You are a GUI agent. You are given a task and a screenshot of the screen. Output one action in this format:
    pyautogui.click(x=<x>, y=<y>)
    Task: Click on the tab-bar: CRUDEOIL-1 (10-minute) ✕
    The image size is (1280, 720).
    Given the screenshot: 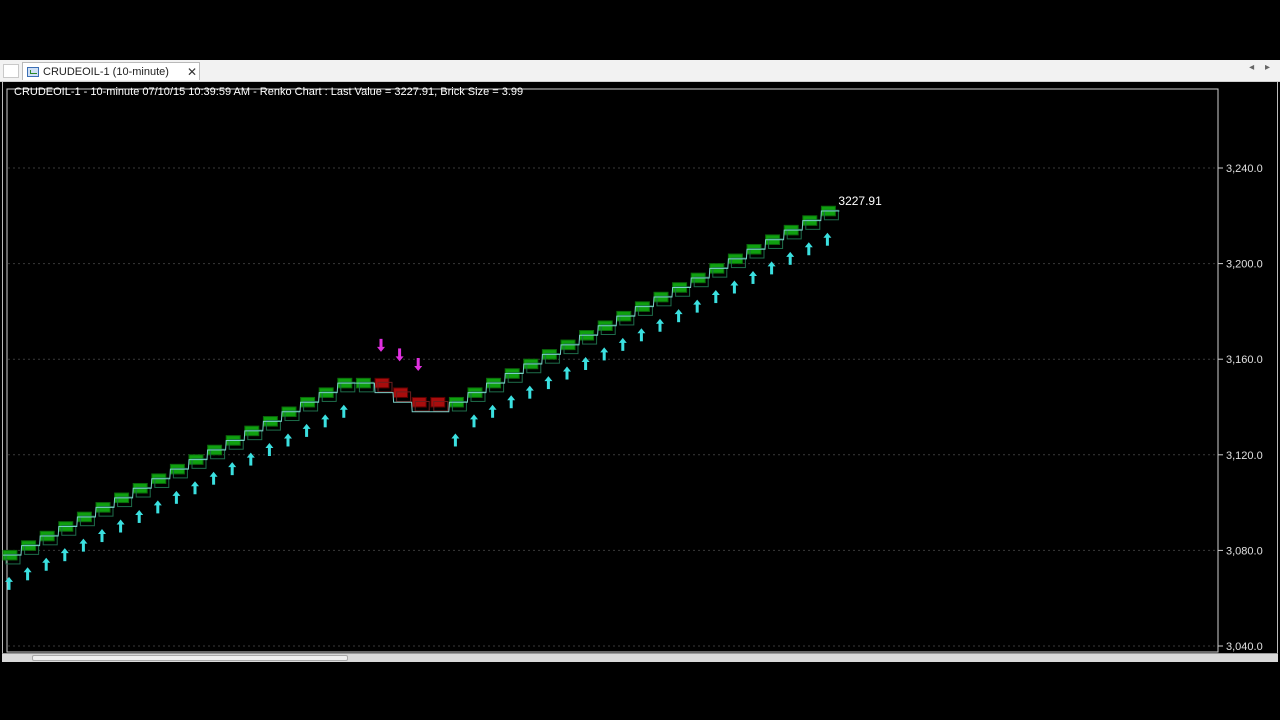 What is the action you would take?
    pyautogui.click(x=640, y=71)
    